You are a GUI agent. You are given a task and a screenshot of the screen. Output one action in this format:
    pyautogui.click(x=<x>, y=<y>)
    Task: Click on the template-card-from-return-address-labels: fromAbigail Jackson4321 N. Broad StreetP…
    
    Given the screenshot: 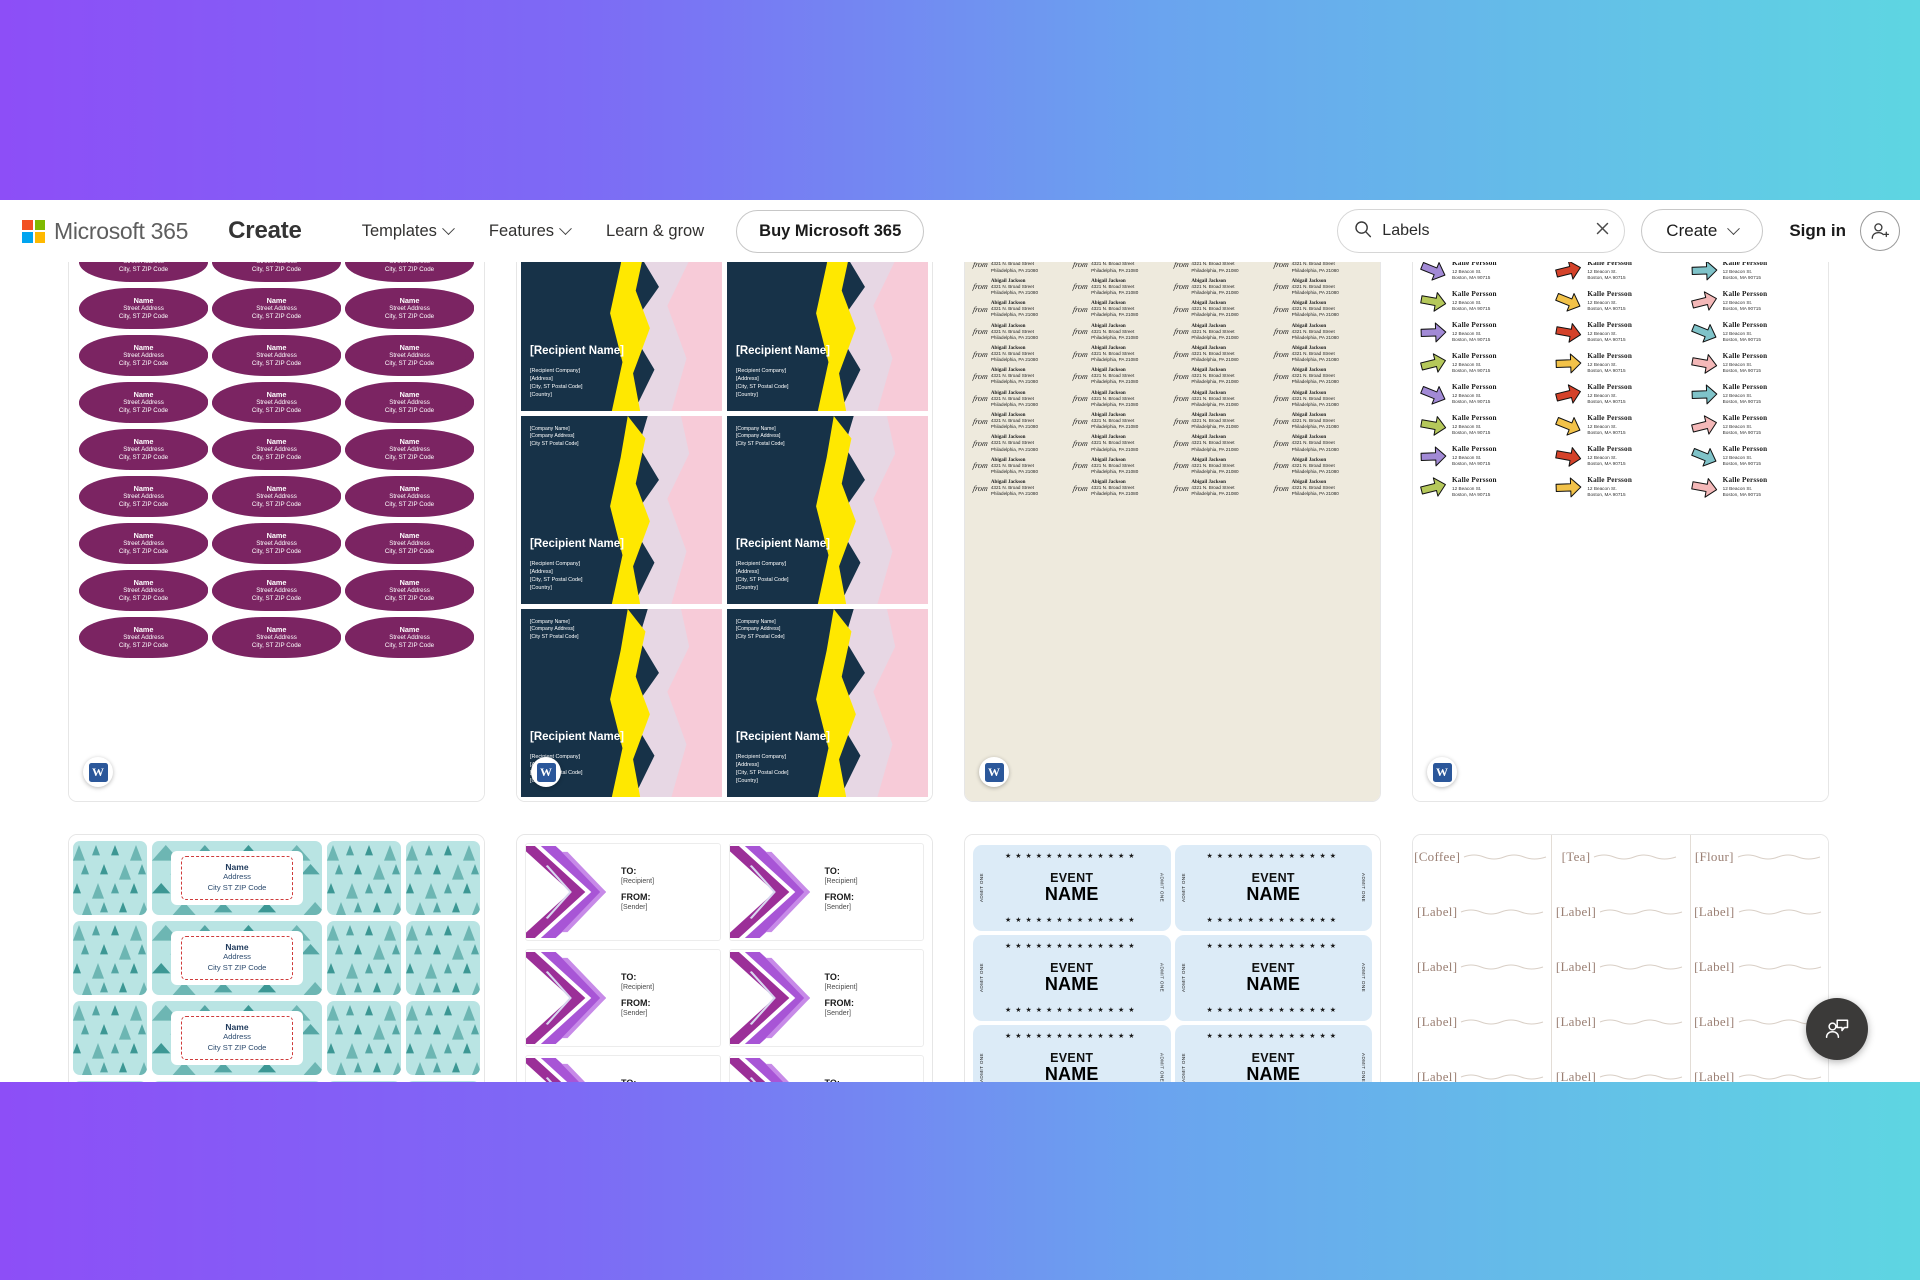 What is the action you would take?
    pyautogui.click(x=1172, y=510)
    